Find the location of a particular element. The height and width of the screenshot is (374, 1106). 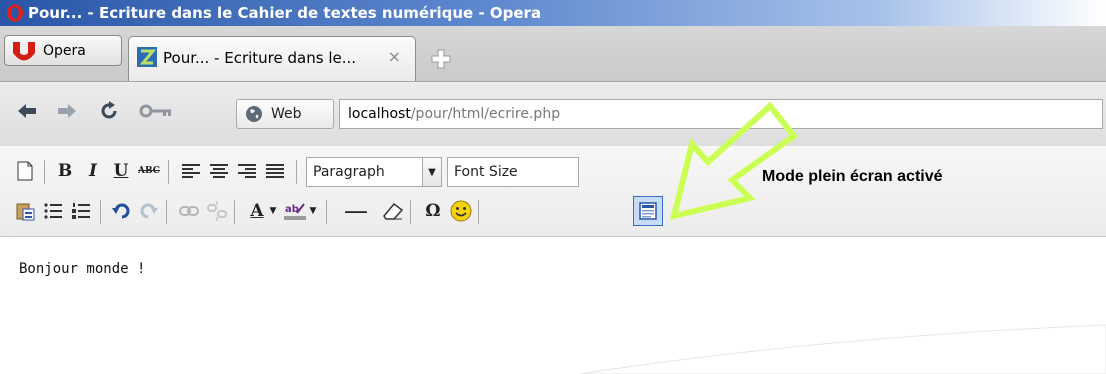

search-engine-button: Web is located at coordinates (285, 114).